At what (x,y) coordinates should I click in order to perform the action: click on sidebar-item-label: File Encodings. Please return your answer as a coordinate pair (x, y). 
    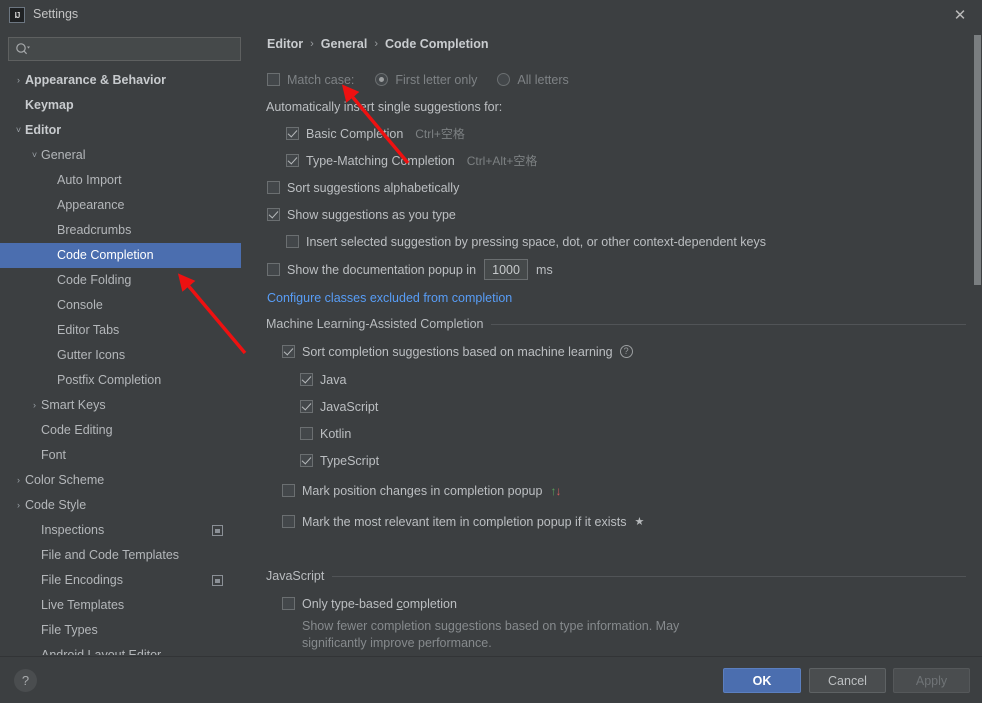
    Looking at the image, I should click on (82, 580).